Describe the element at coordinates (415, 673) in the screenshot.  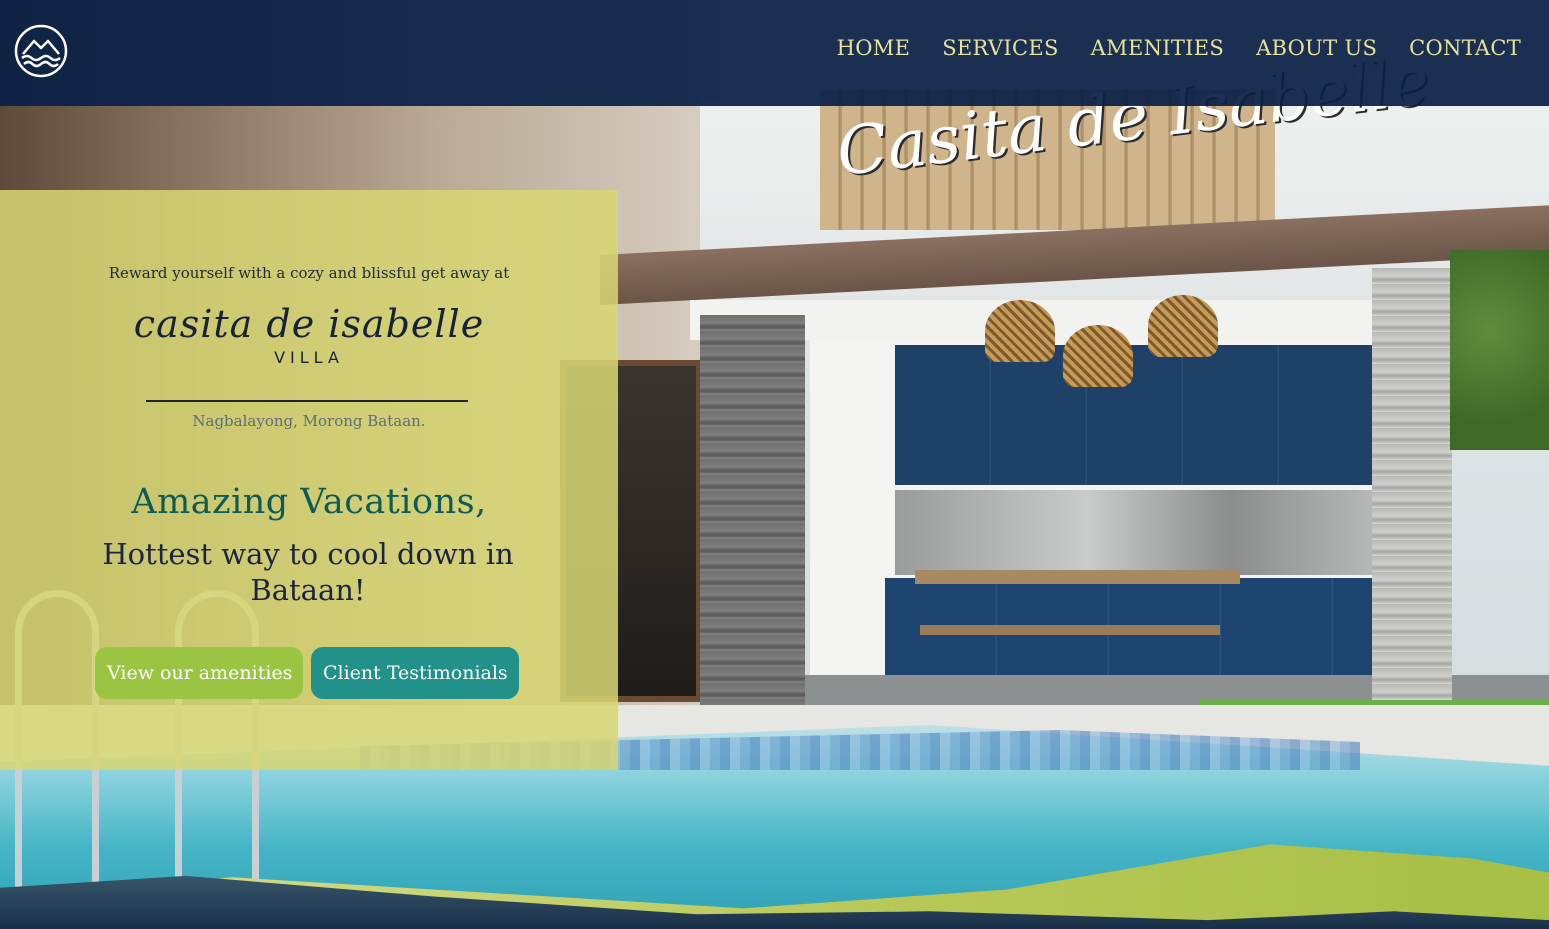
I see `client-testimonials-button: Client Testimonials` at that location.